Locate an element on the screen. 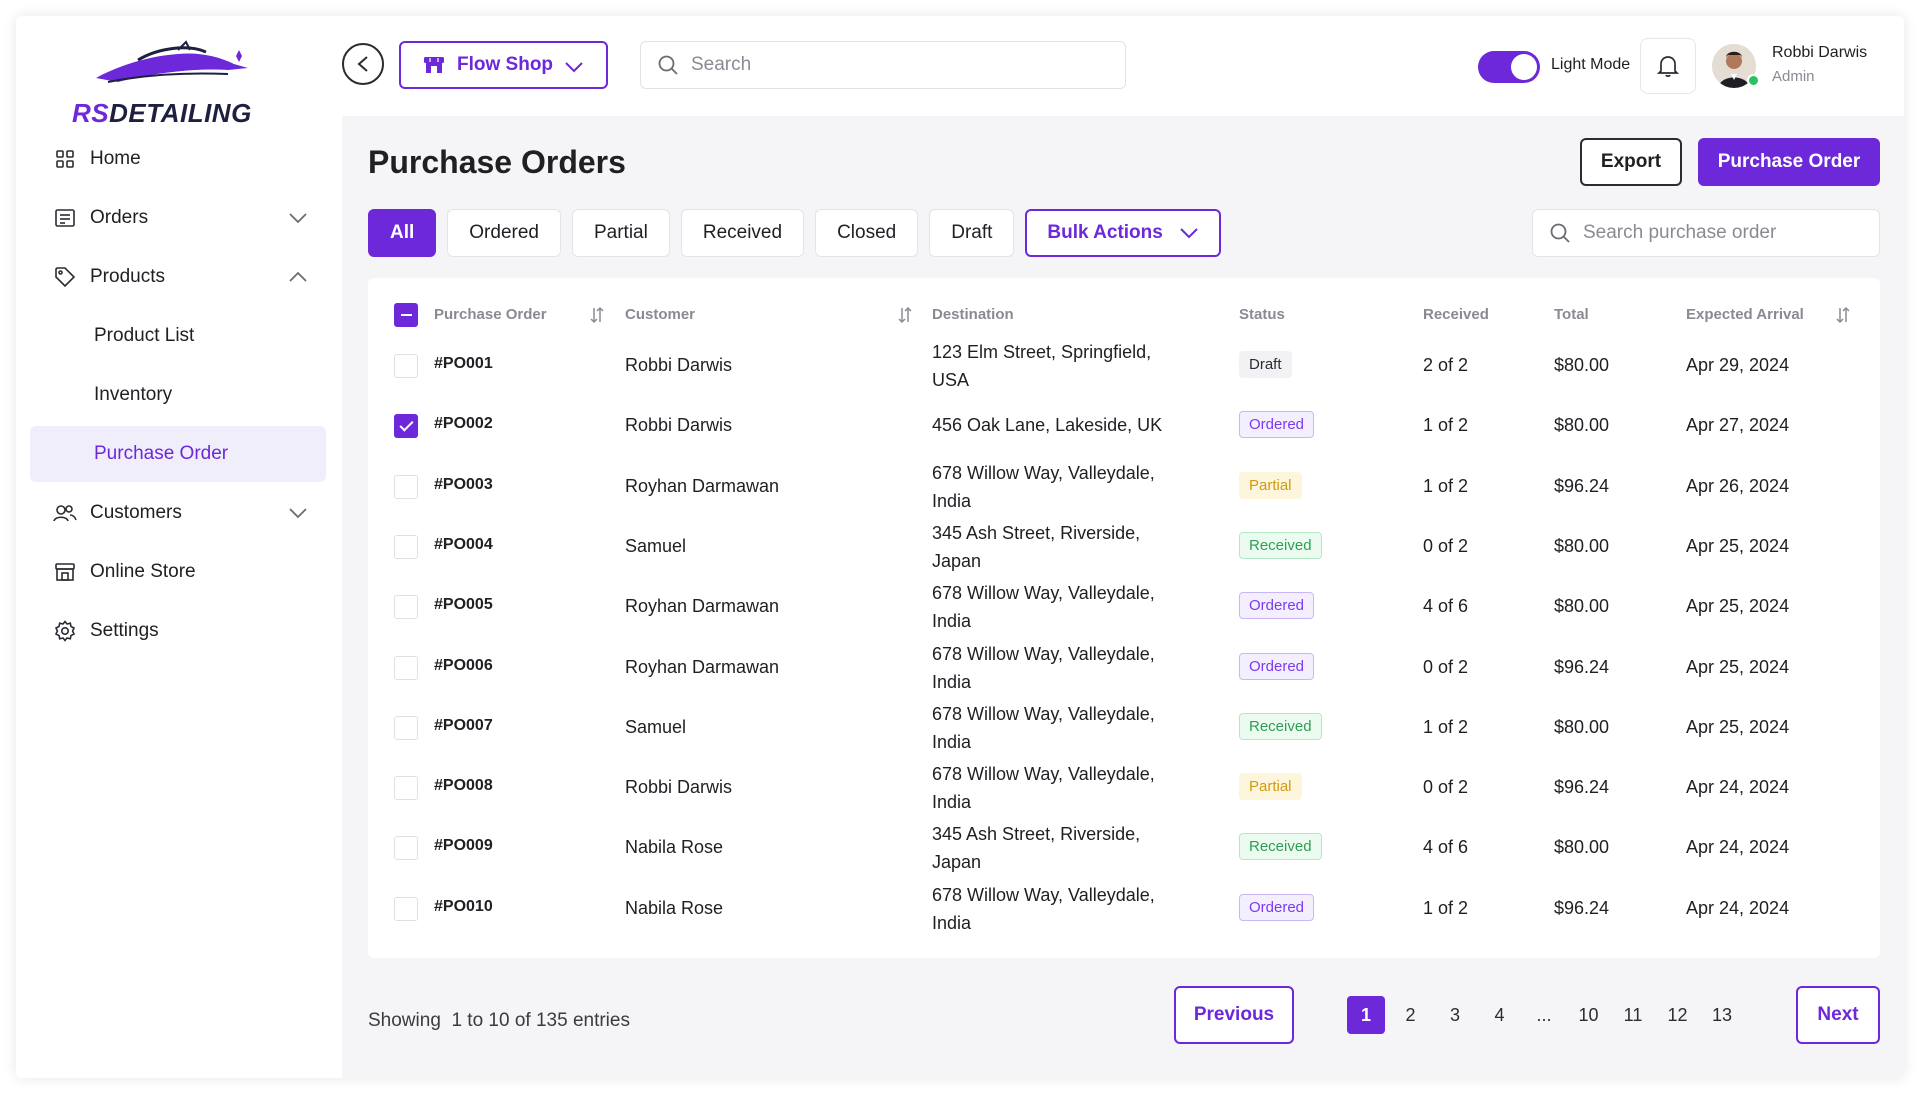  sidebar-item-purchase-order: Purchase Order is located at coordinates (178, 454).